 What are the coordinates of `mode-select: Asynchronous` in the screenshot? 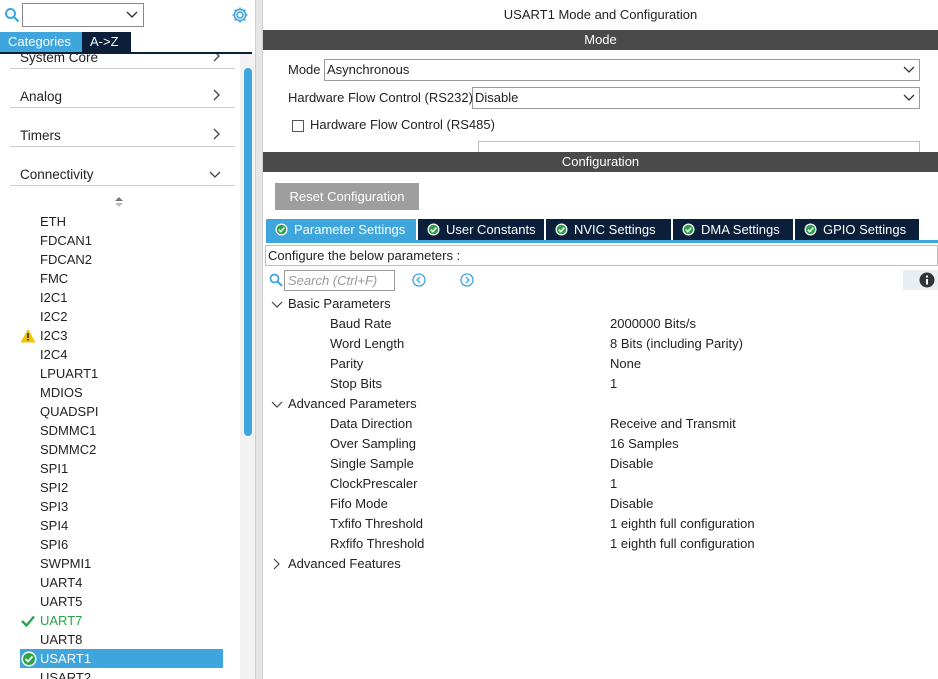 It's located at (622, 70).